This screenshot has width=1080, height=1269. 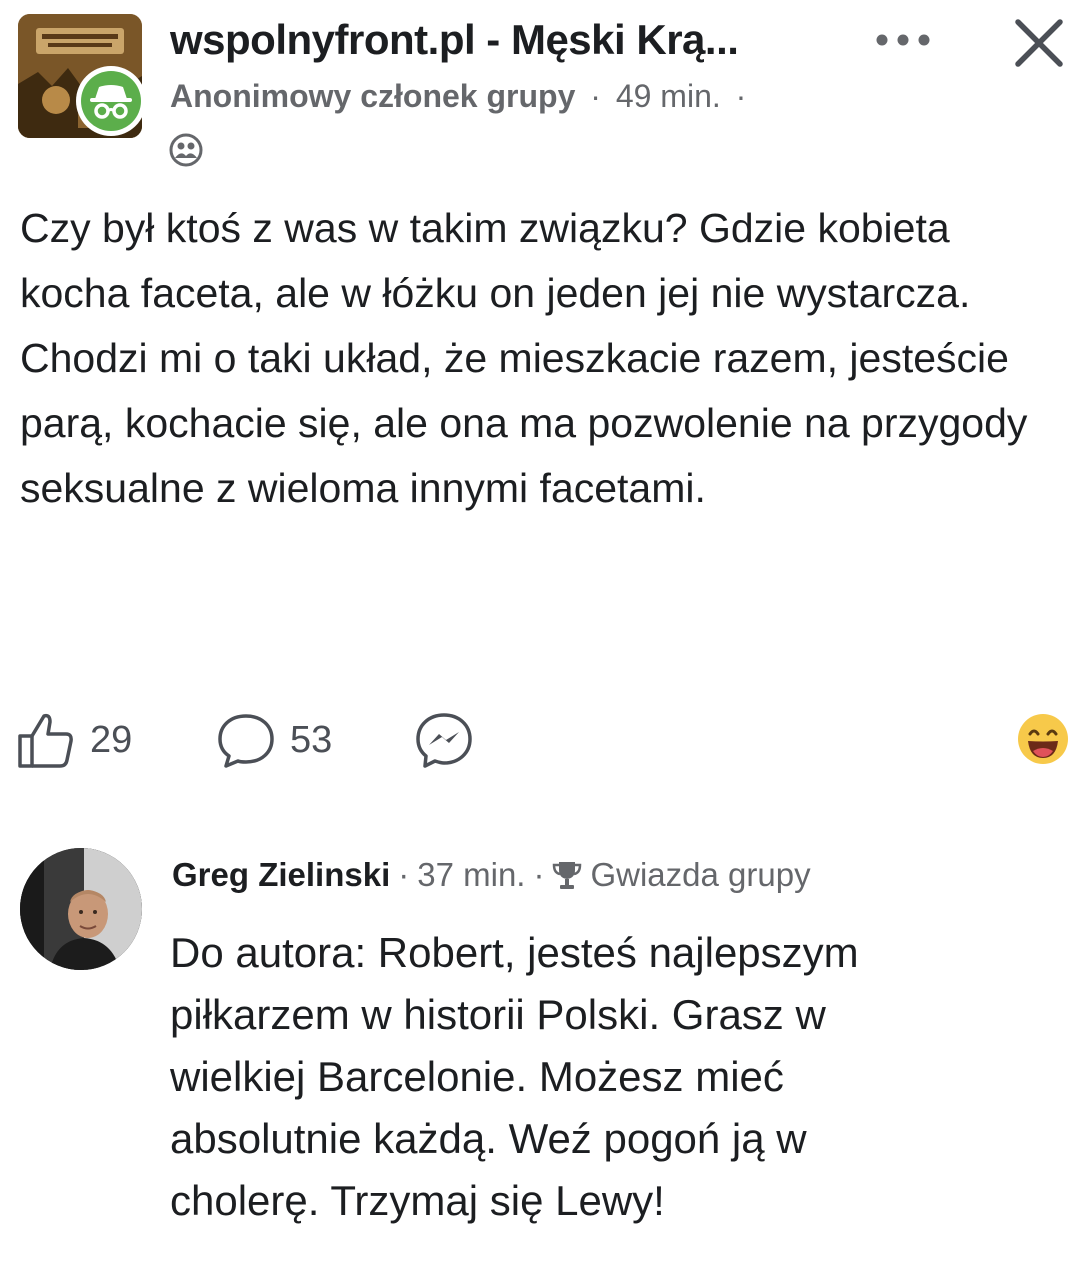 What do you see at coordinates (111, 739) in the screenshot?
I see `like-count: 29` at bounding box center [111, 739].